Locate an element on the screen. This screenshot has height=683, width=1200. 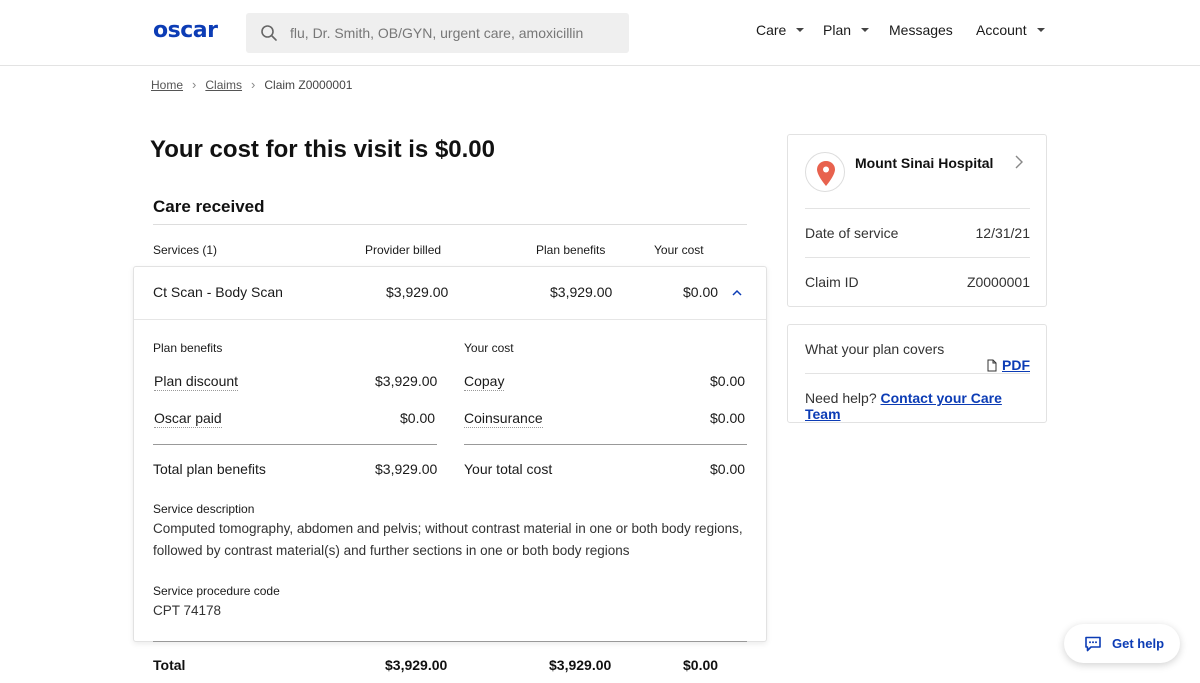
plan-covers-row: What your plan covers PDF is located at coordinates (917, 357).